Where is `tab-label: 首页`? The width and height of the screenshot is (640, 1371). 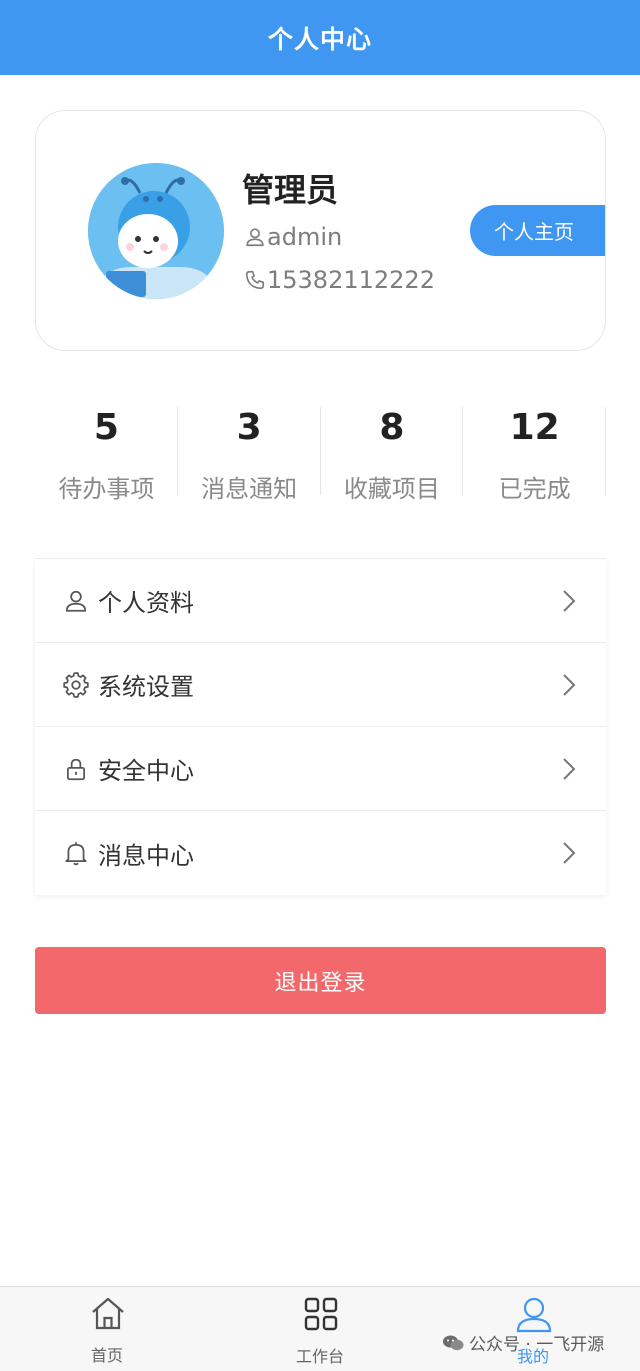 tab-label: 首页 is located at coordinates (106, 1355).